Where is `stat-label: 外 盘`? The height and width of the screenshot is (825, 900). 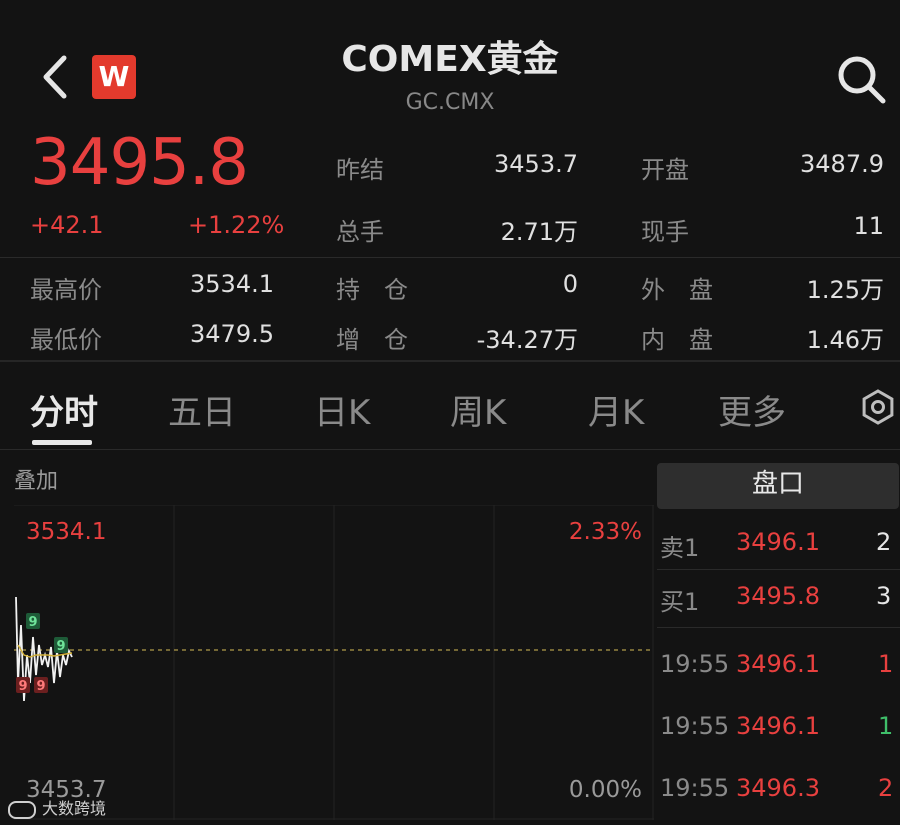
stat-label: 外 盘 is located at coordinates (677, 290).